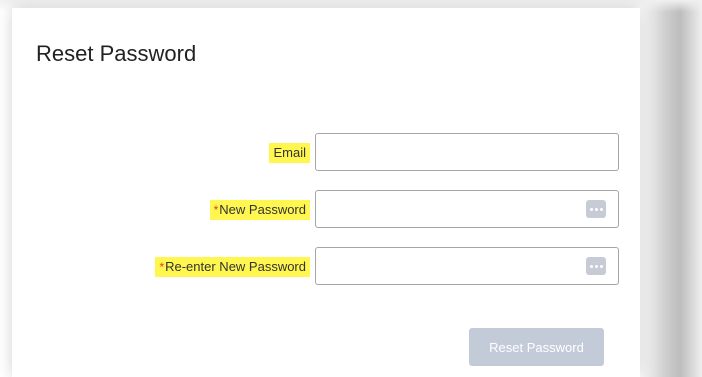 The width and height of the screenshot is (702, 377). Describe the element at coordinates (235, 266) in the screenshot. I see `reenter-password-label-text: Re-enter New Password` at that location.